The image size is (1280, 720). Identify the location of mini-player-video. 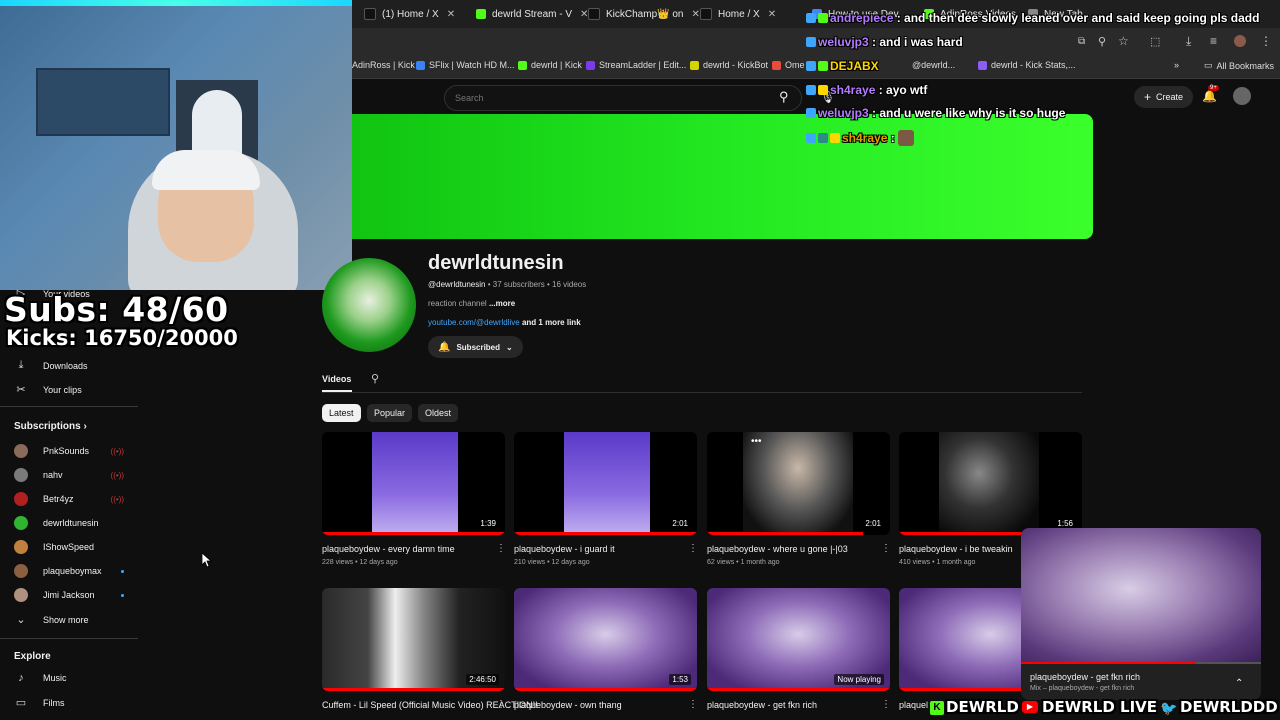
(1141, 595).